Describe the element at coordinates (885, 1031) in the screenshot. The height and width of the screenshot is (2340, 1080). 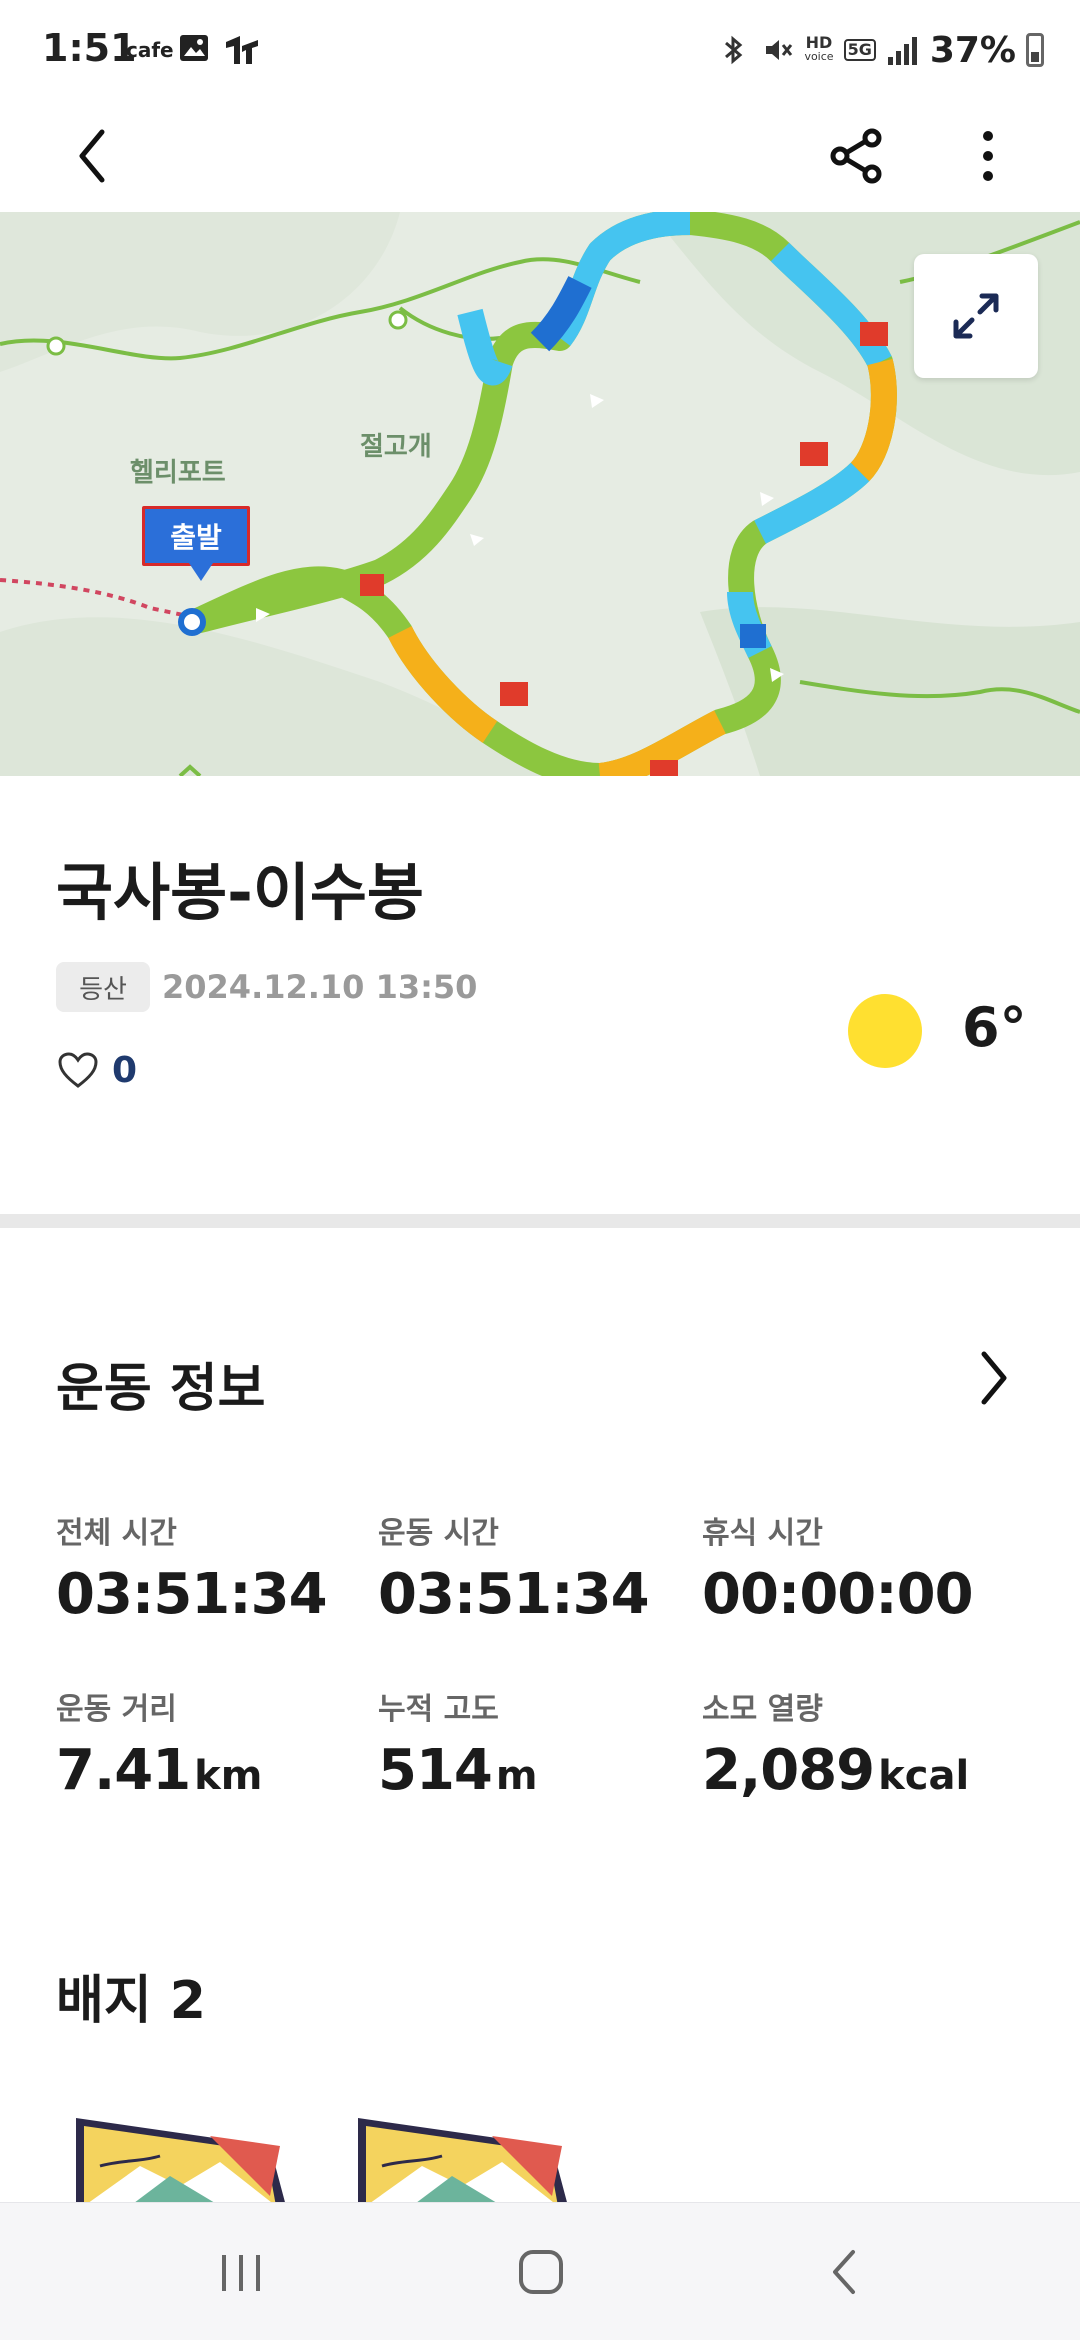
I see `sun-icon` at that location.